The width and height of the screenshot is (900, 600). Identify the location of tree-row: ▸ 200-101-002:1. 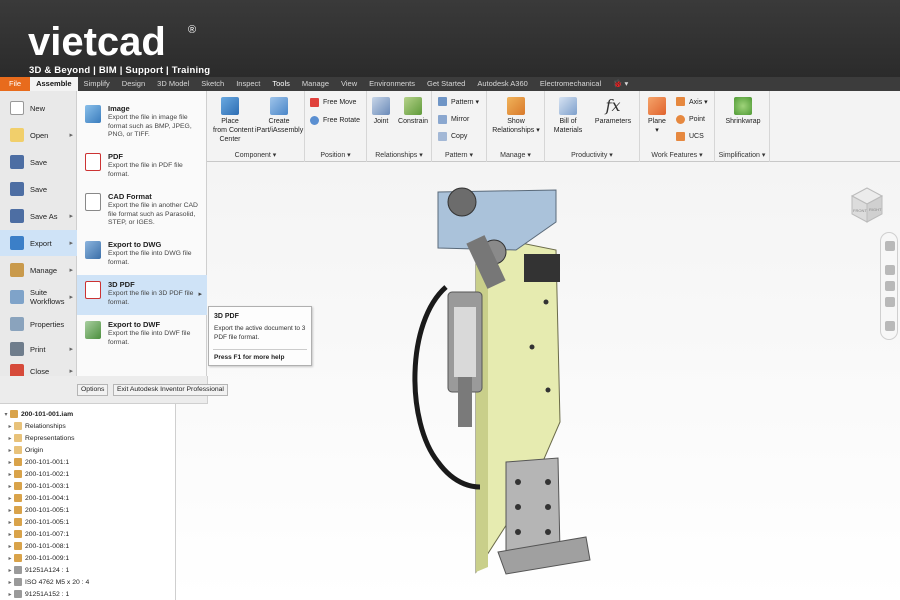
(37, 474).